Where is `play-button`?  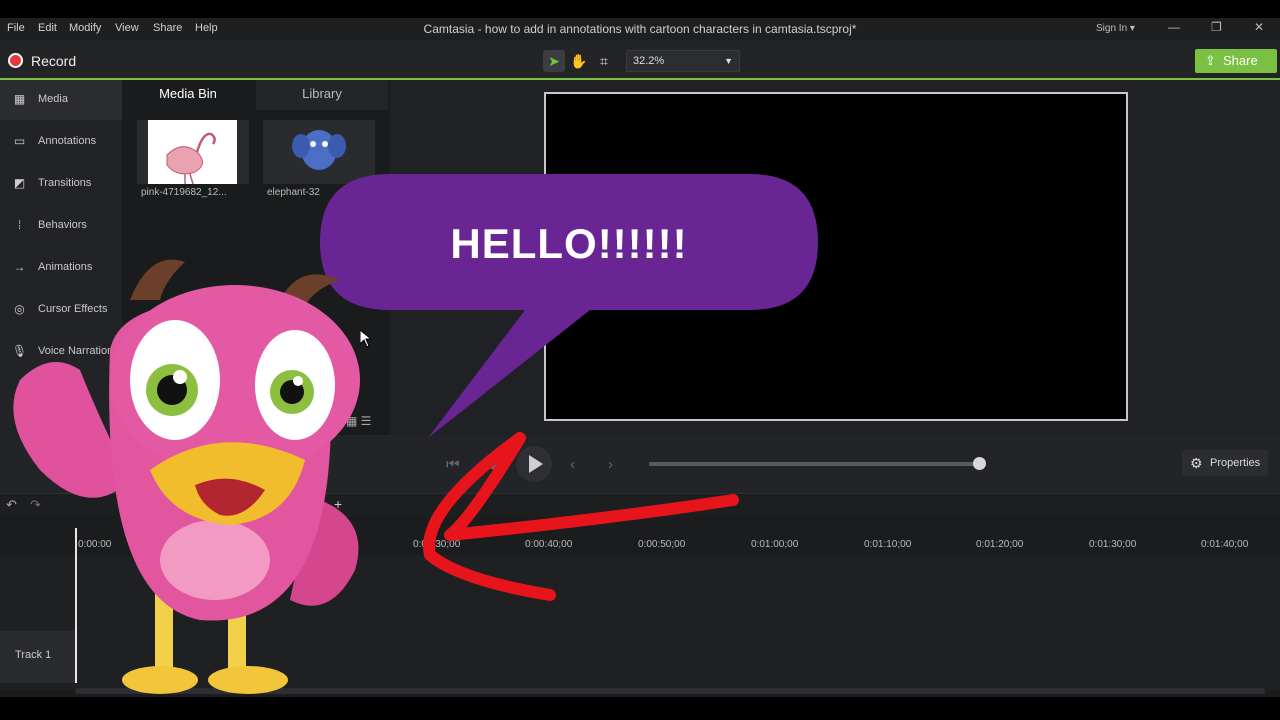 play-button is located at coordinates (534, 464).